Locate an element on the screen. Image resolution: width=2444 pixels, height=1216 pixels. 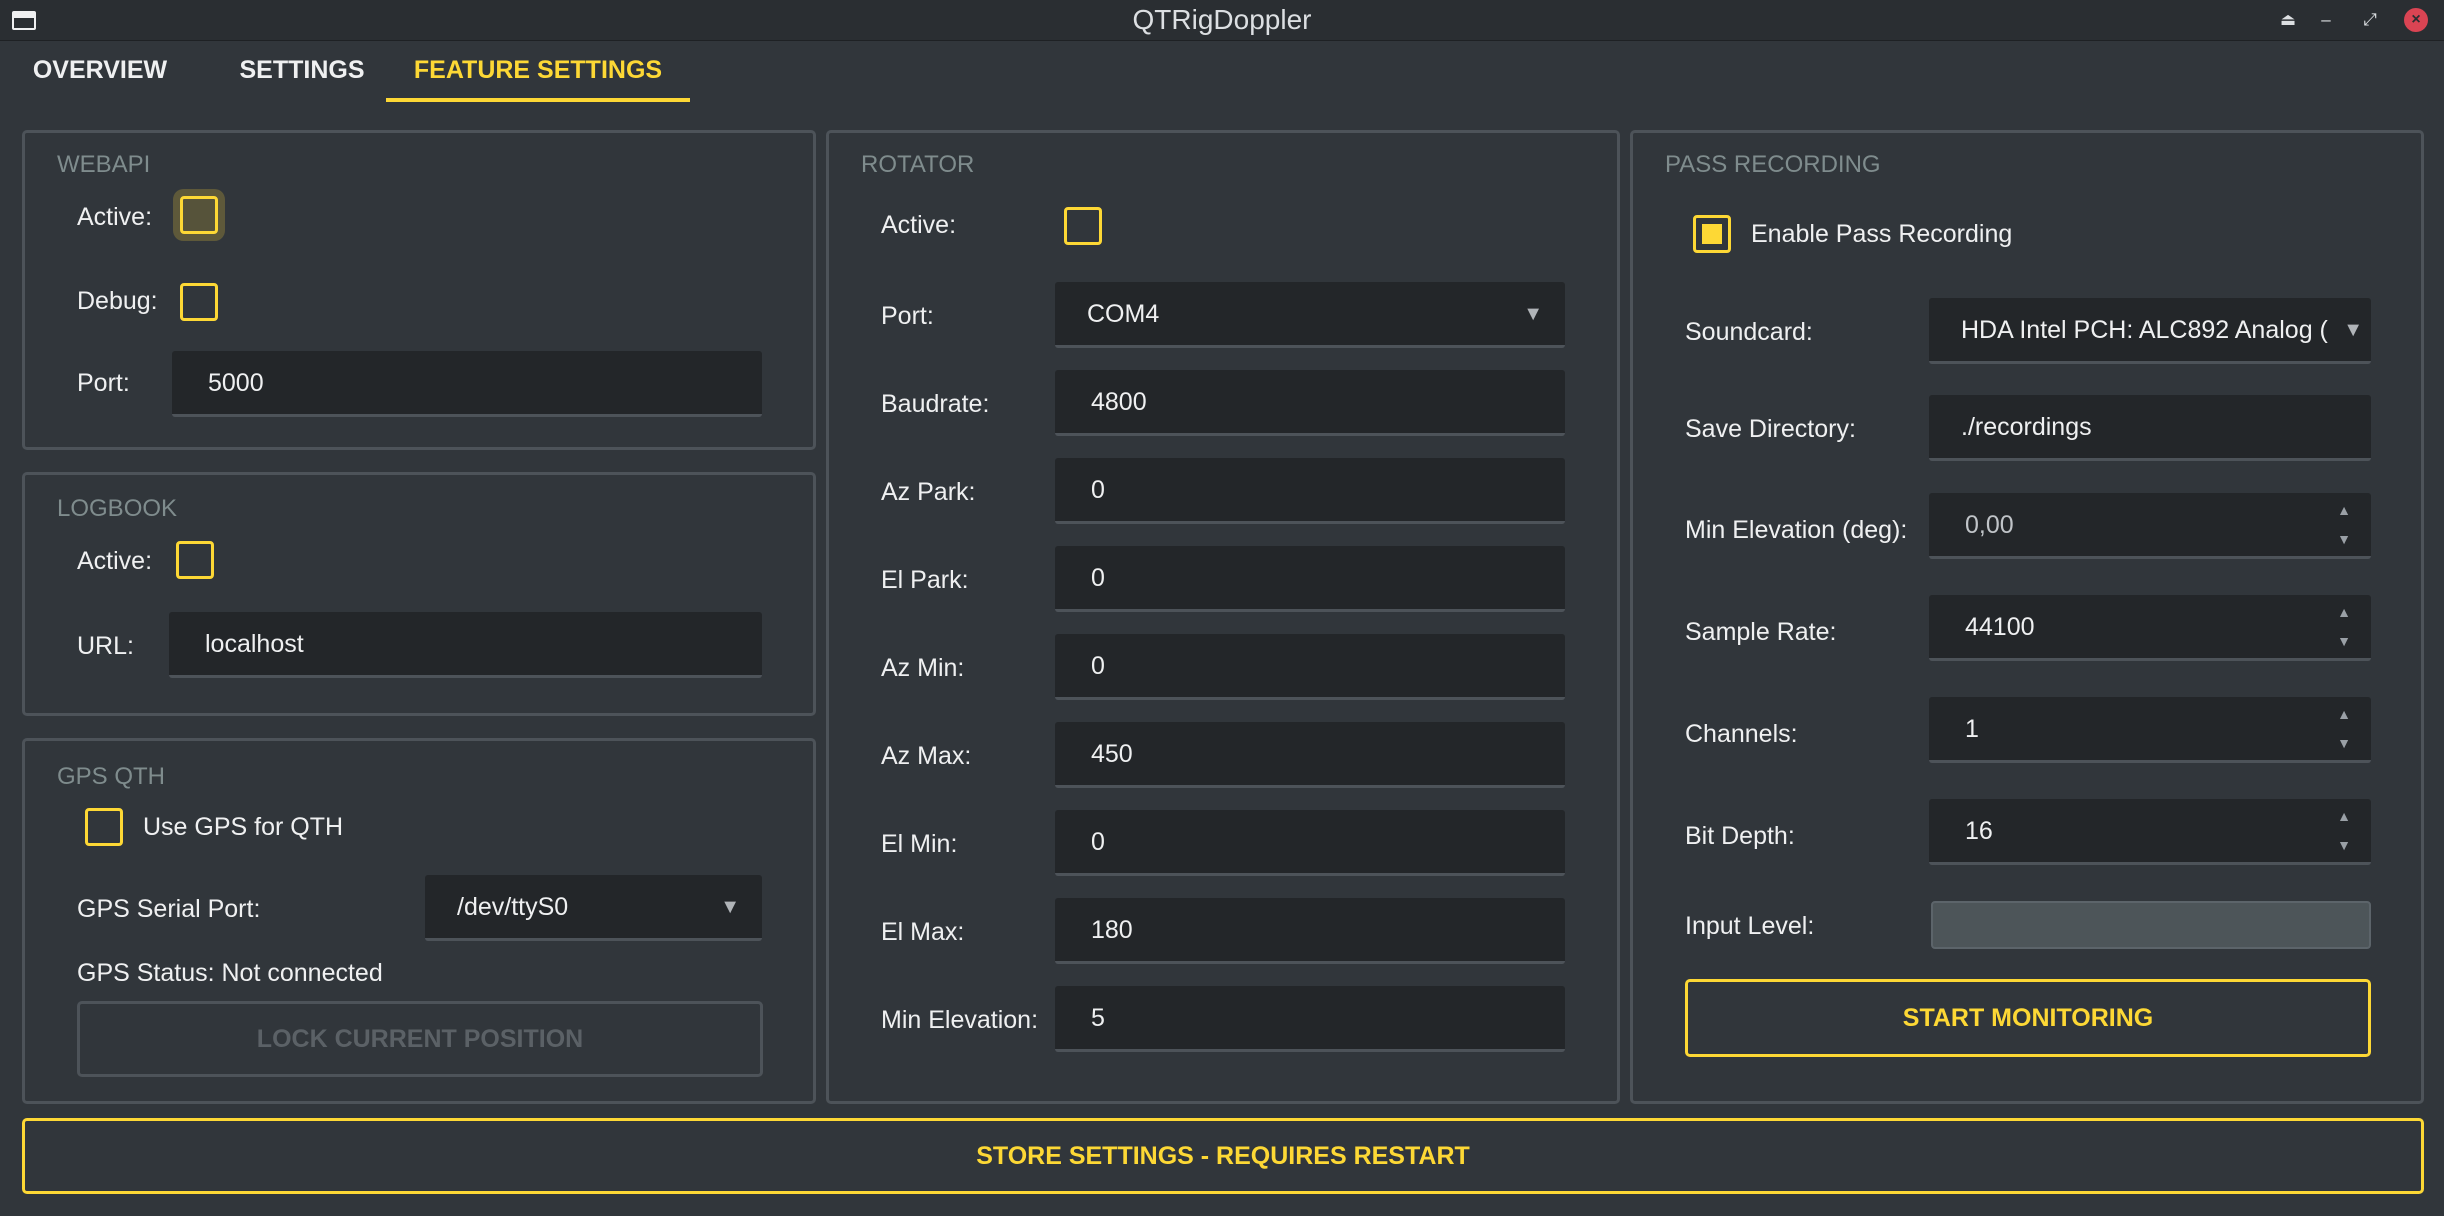
logbook-group: LOGBOOK Active: URL: localhost is located at coordinates (419, 594).